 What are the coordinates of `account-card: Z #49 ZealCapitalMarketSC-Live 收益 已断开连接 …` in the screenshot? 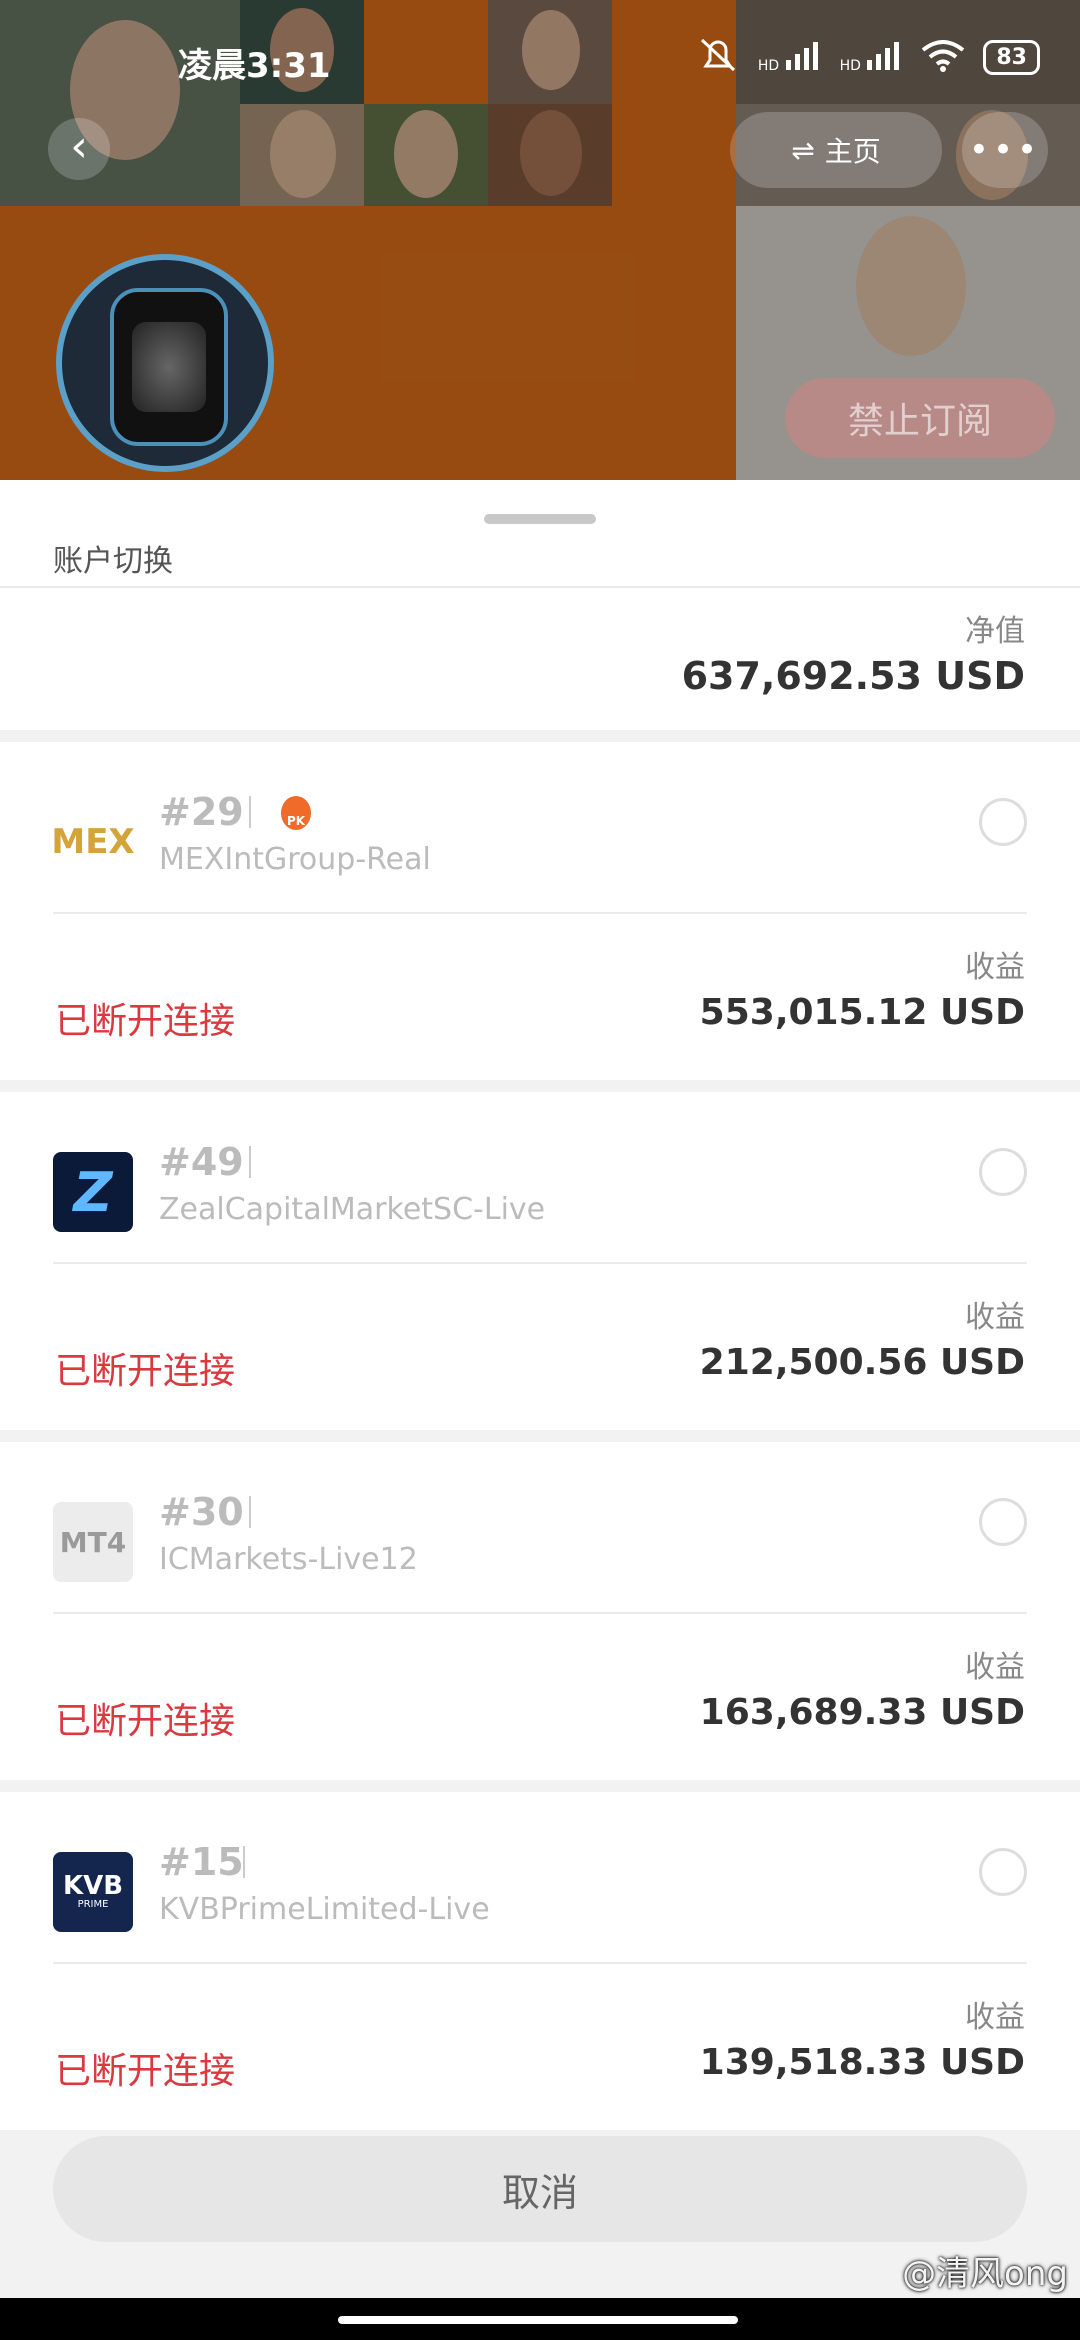 It's located at (540, 1261).